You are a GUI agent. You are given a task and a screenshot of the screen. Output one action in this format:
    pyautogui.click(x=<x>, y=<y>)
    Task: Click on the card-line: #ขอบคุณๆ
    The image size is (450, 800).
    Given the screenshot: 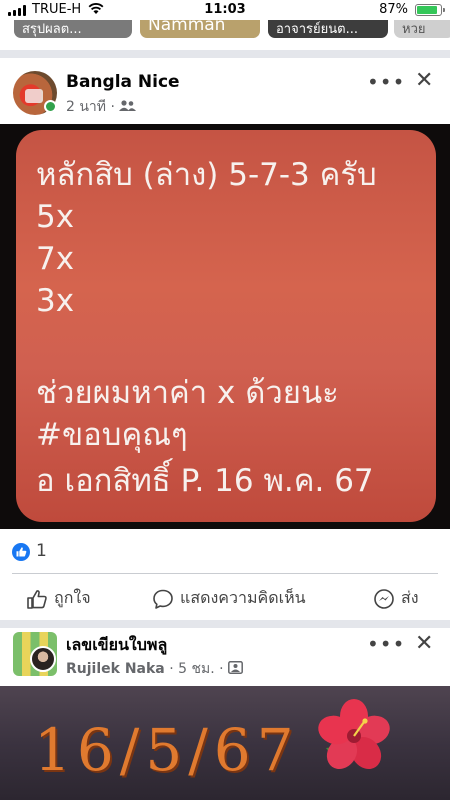 What is the action you would take?
    pyautogui.click(x=112, y=435)
    